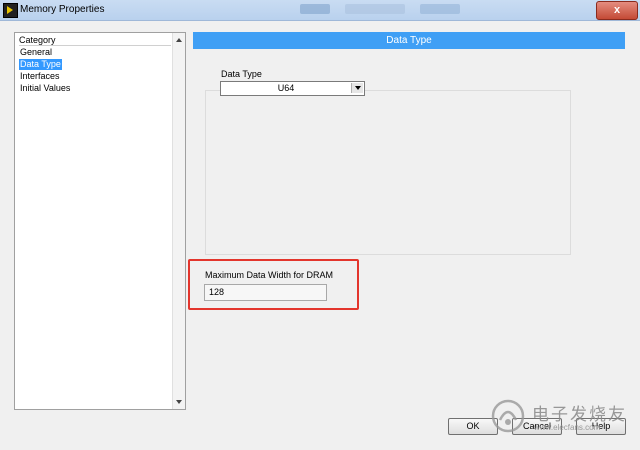 The width and height of the screenshot is (640, 450). Describe the element at coordinates (265, 292) in the screenshot. I see `dram-width-field: 128` at that location.